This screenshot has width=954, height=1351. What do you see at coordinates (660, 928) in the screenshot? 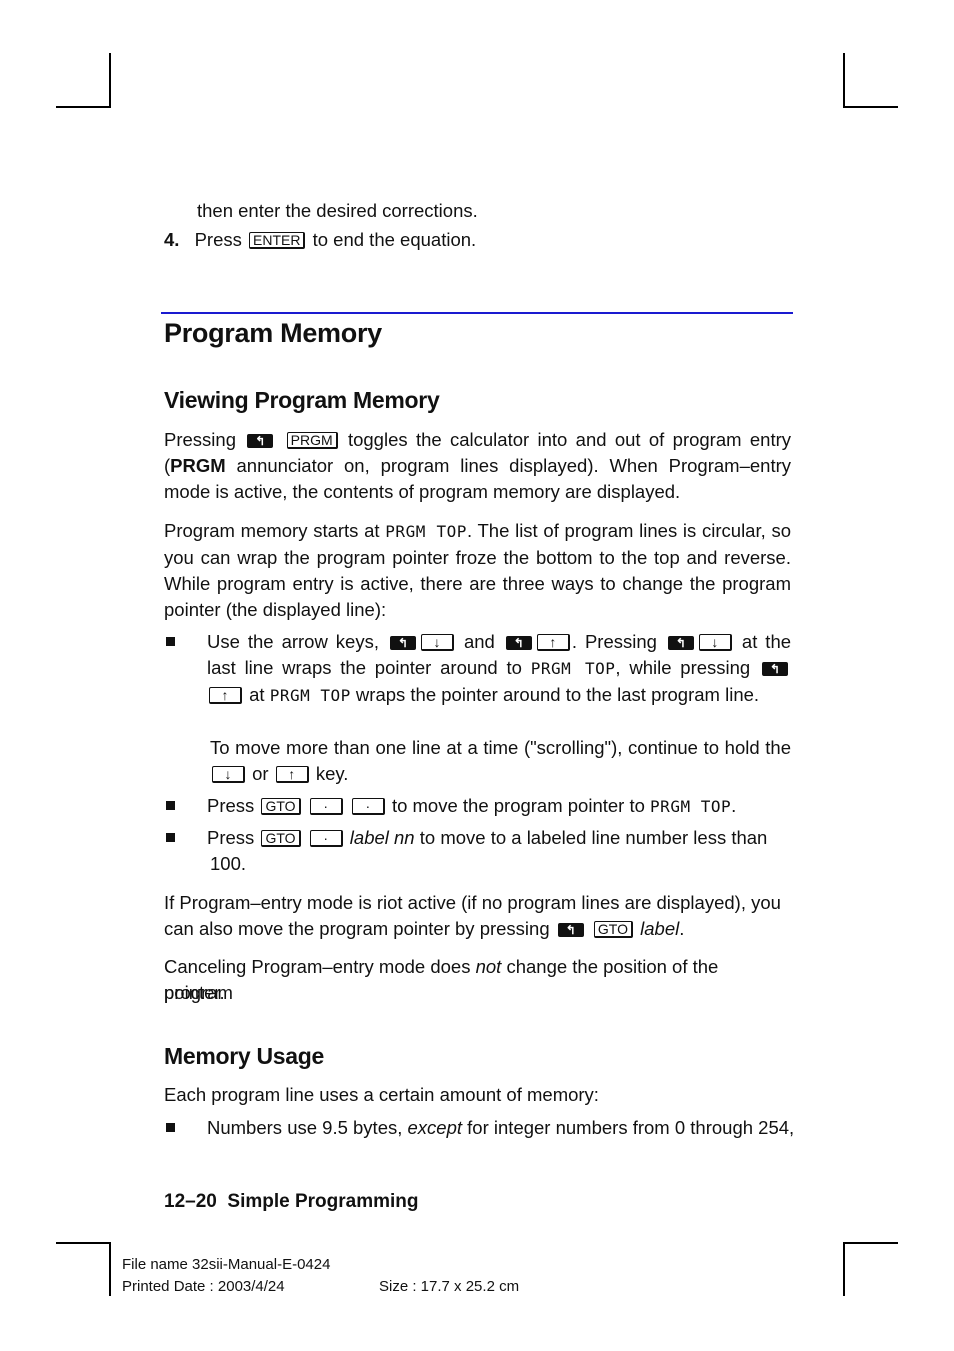
I see `label: label` at bounding box center [660, 928].